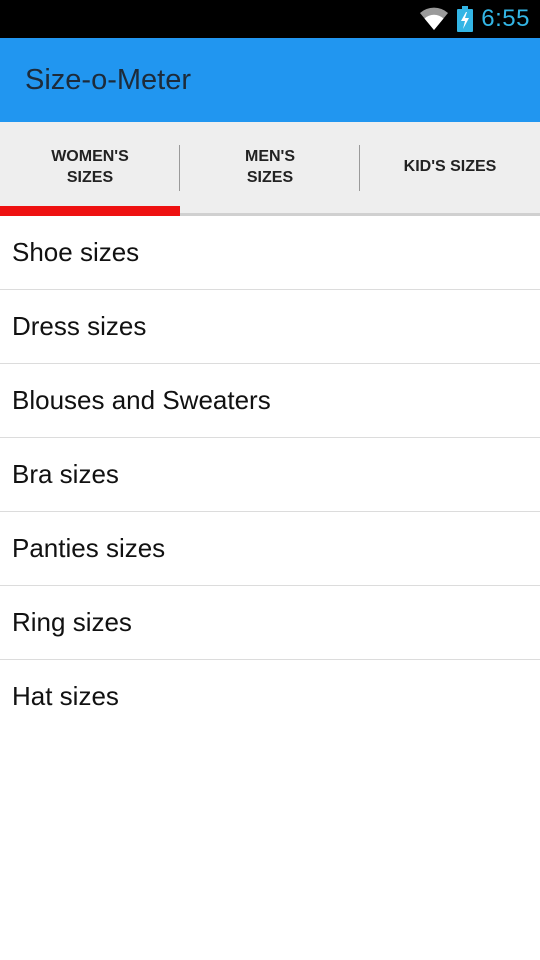 This screenshot has height=960, width=540. I want to click on battery-charging-icon, so click(465, 19).